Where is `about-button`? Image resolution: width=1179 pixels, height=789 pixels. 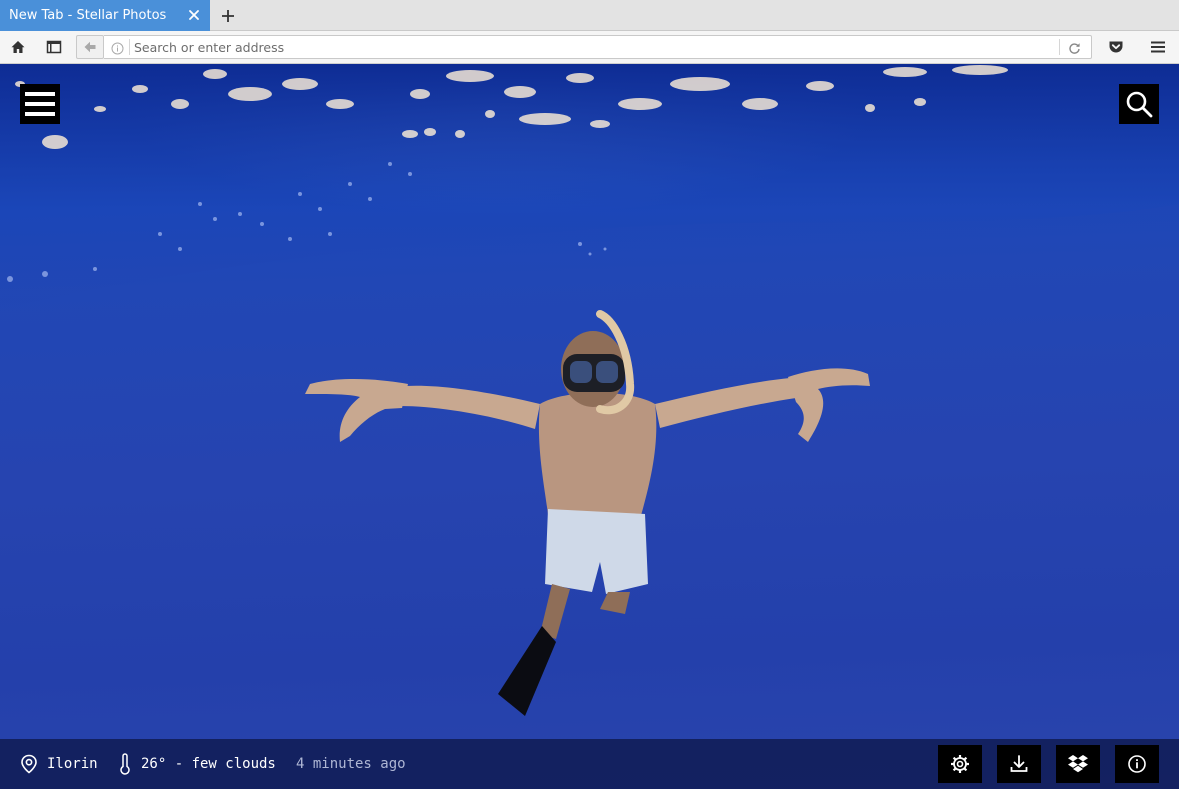 about-button is located at coordinates (1137, 764).